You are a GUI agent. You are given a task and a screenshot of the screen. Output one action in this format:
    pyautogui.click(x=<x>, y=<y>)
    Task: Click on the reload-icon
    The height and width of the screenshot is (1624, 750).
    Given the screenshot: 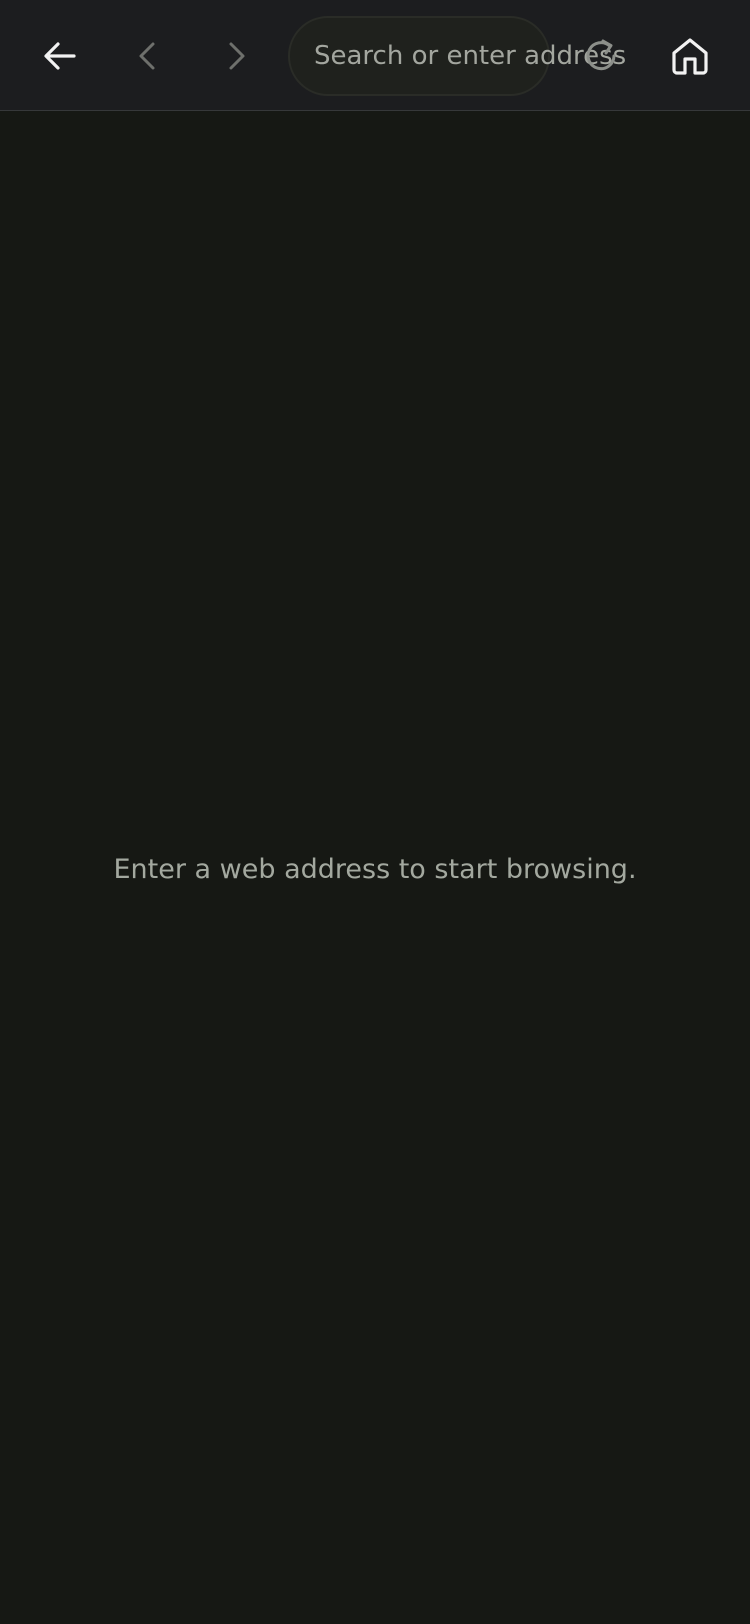 What is the action you would take?
    pyautogui.click(x=601, y=55)
    